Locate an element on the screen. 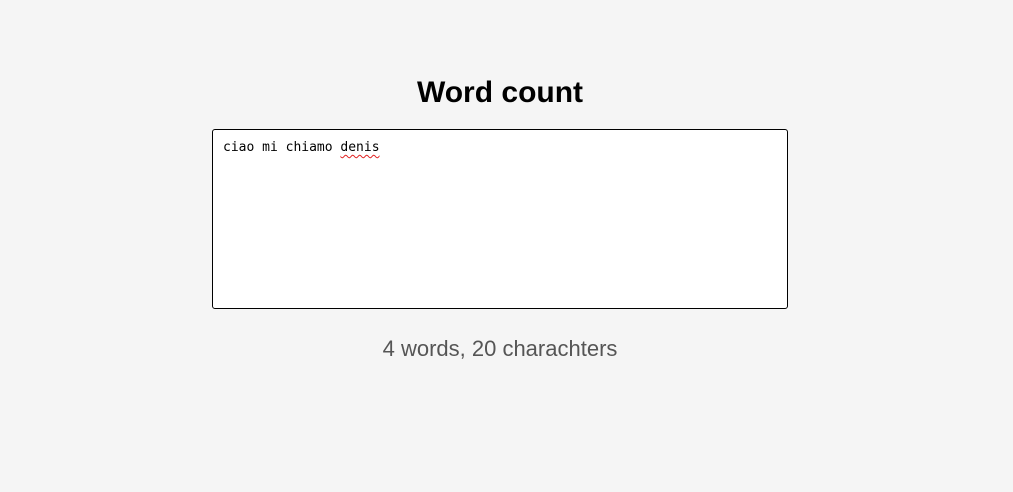  misspelled-word: denis is located at coordinates (359, 147).